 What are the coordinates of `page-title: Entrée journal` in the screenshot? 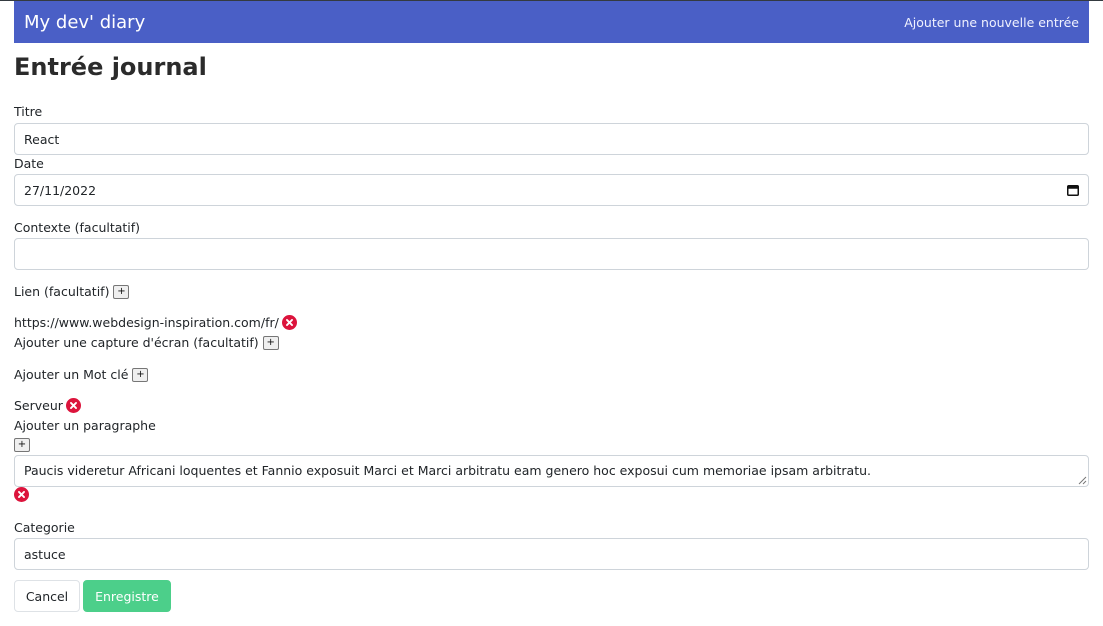 It's located at (110, 67).